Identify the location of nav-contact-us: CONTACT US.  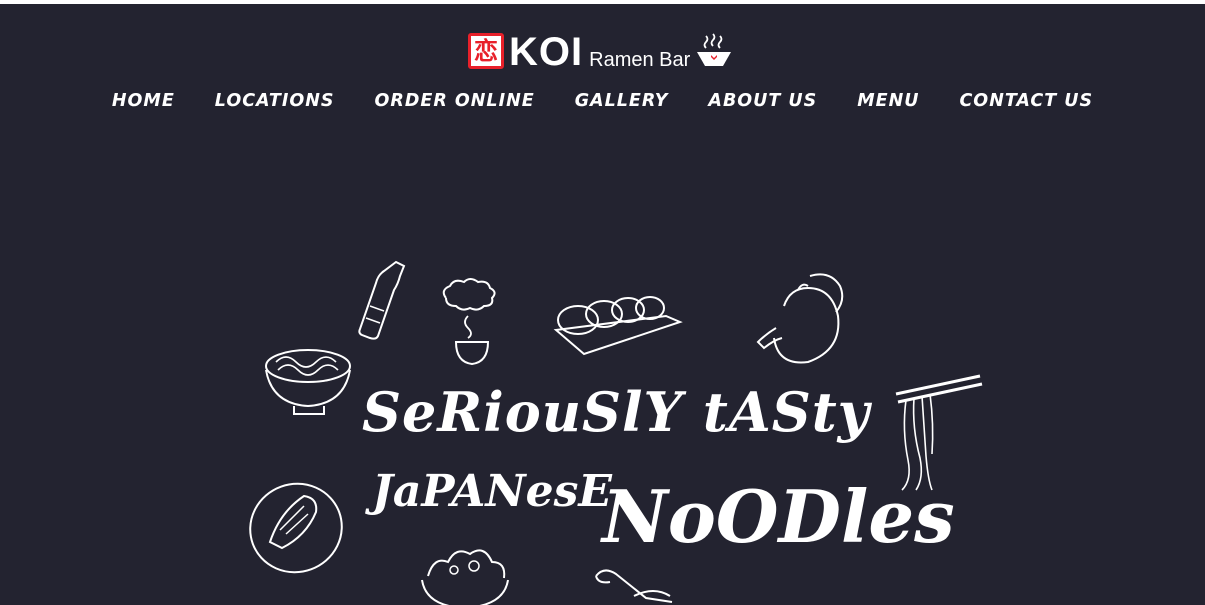
(1026, 101).